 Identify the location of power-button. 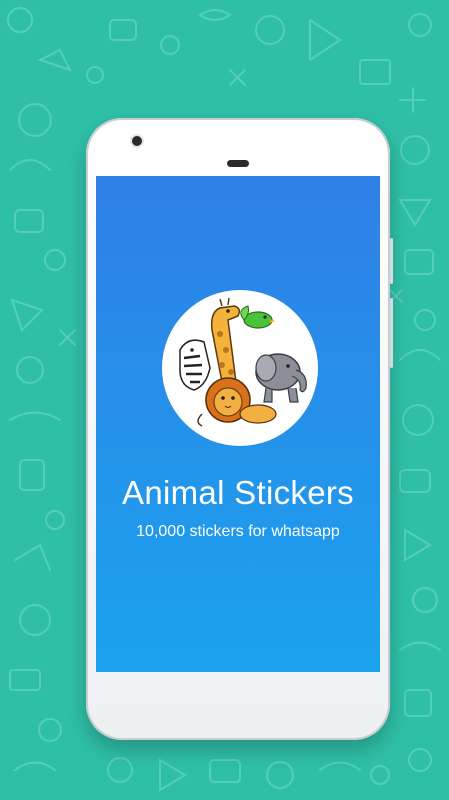
(391, 261).